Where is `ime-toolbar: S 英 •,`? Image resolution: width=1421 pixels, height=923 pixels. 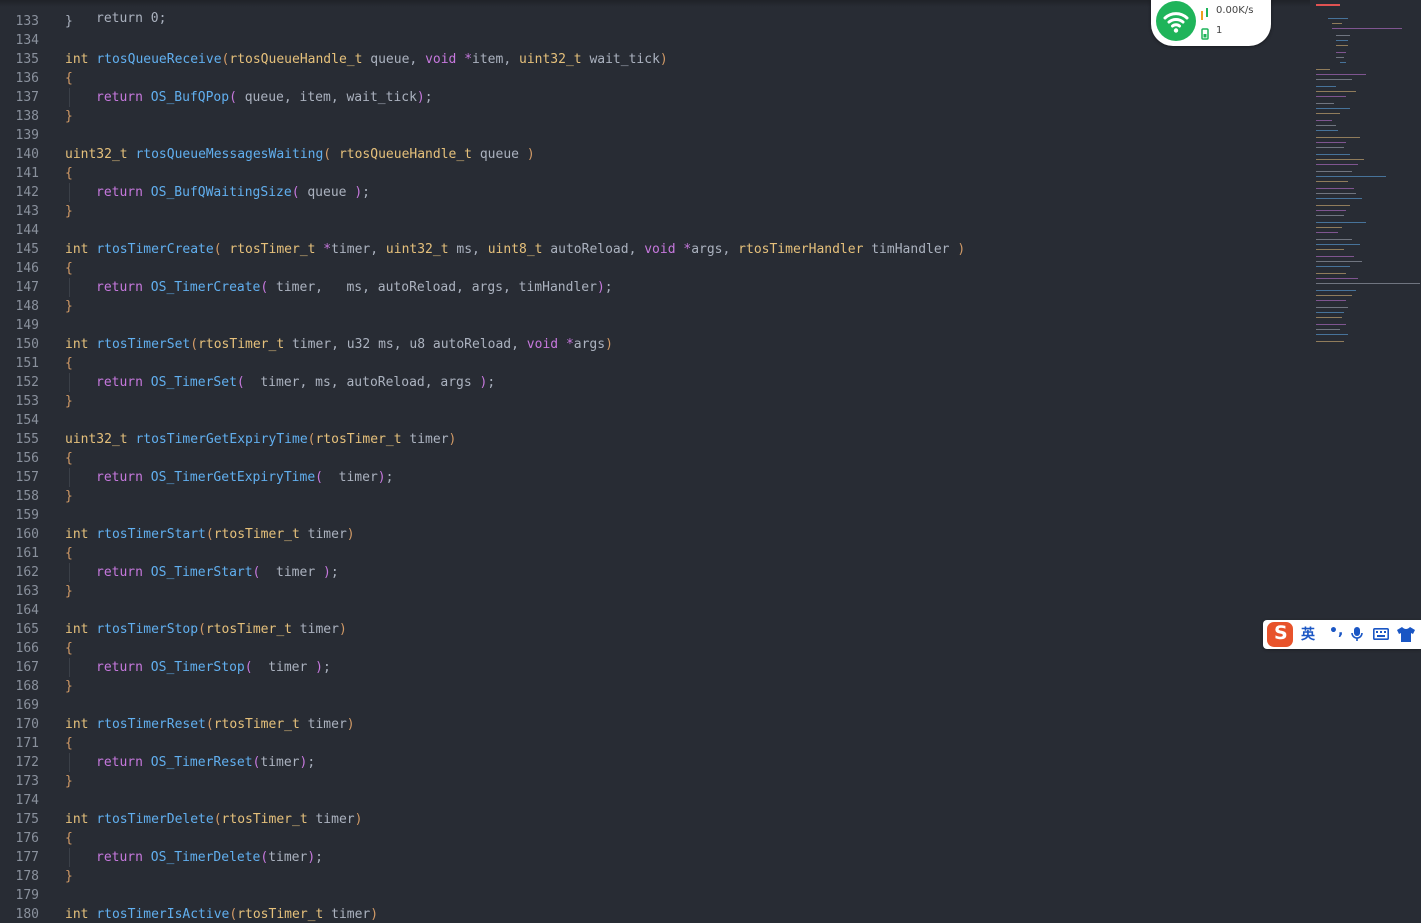
ime-toolbar: S 英 •, is located at coordinates (1342, 634).